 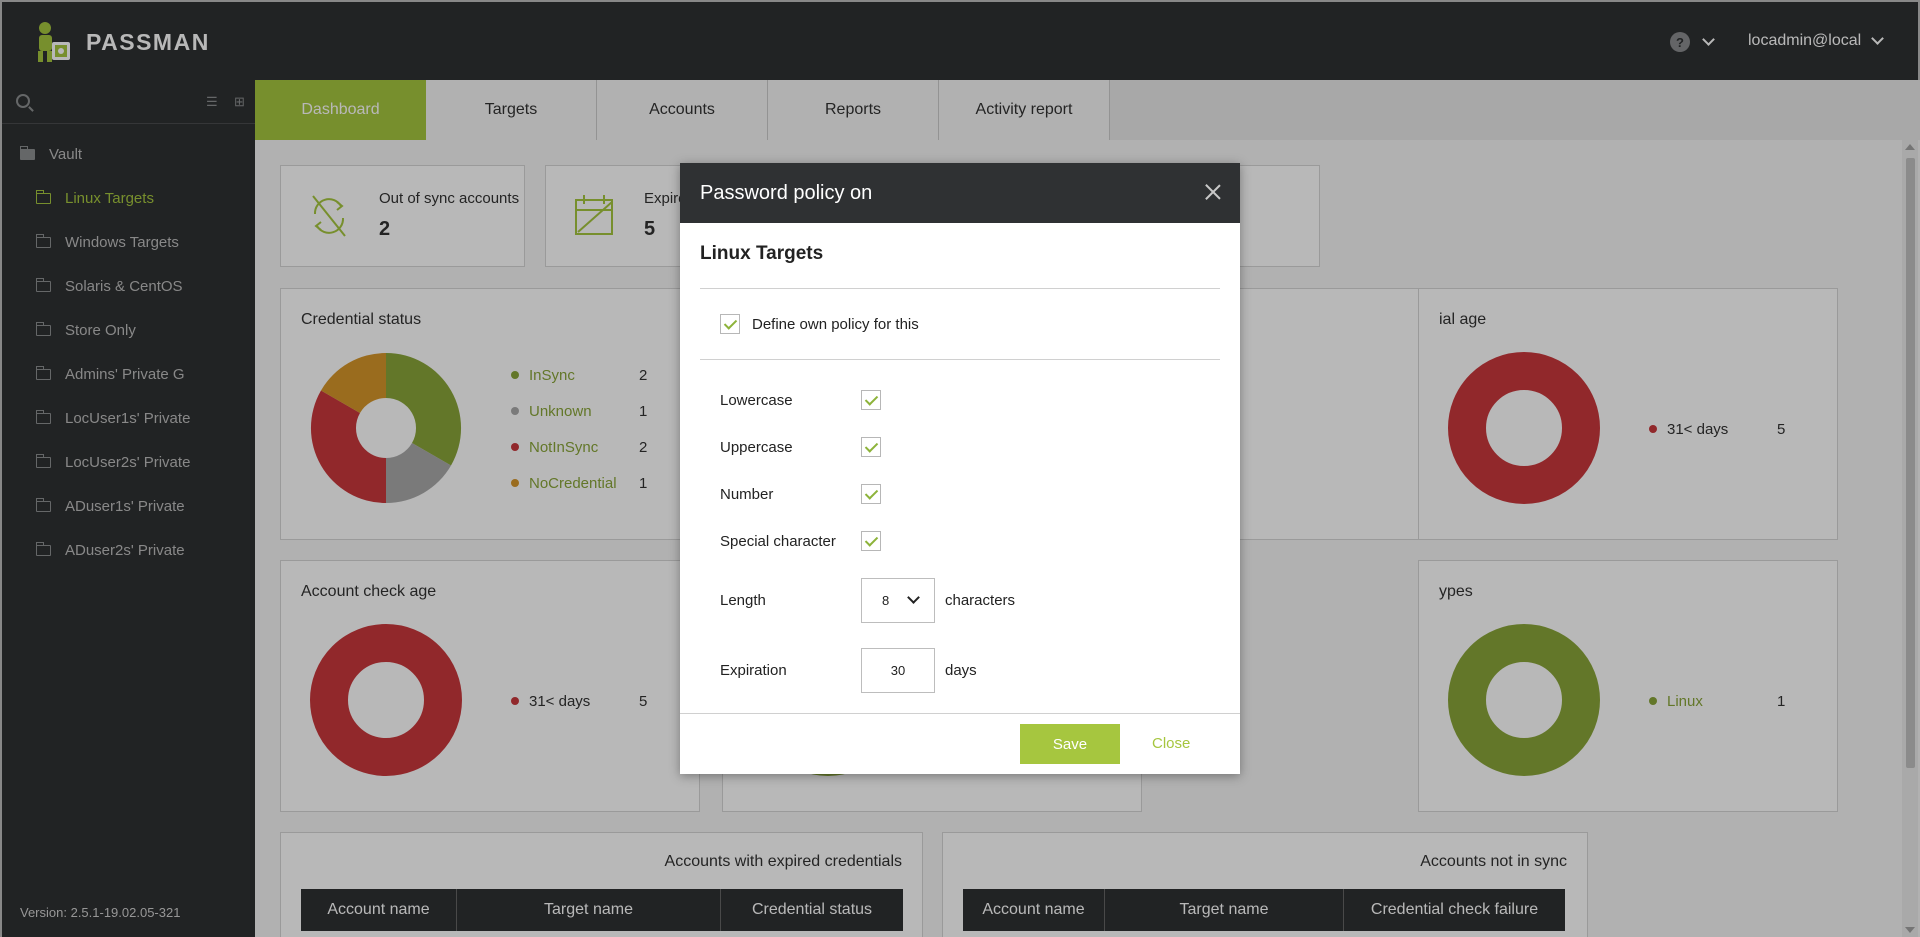 What do you see at coordinates (800, 494) in the screenshot?
I see `option-row-number: Number` at bounding box center [800, 494].